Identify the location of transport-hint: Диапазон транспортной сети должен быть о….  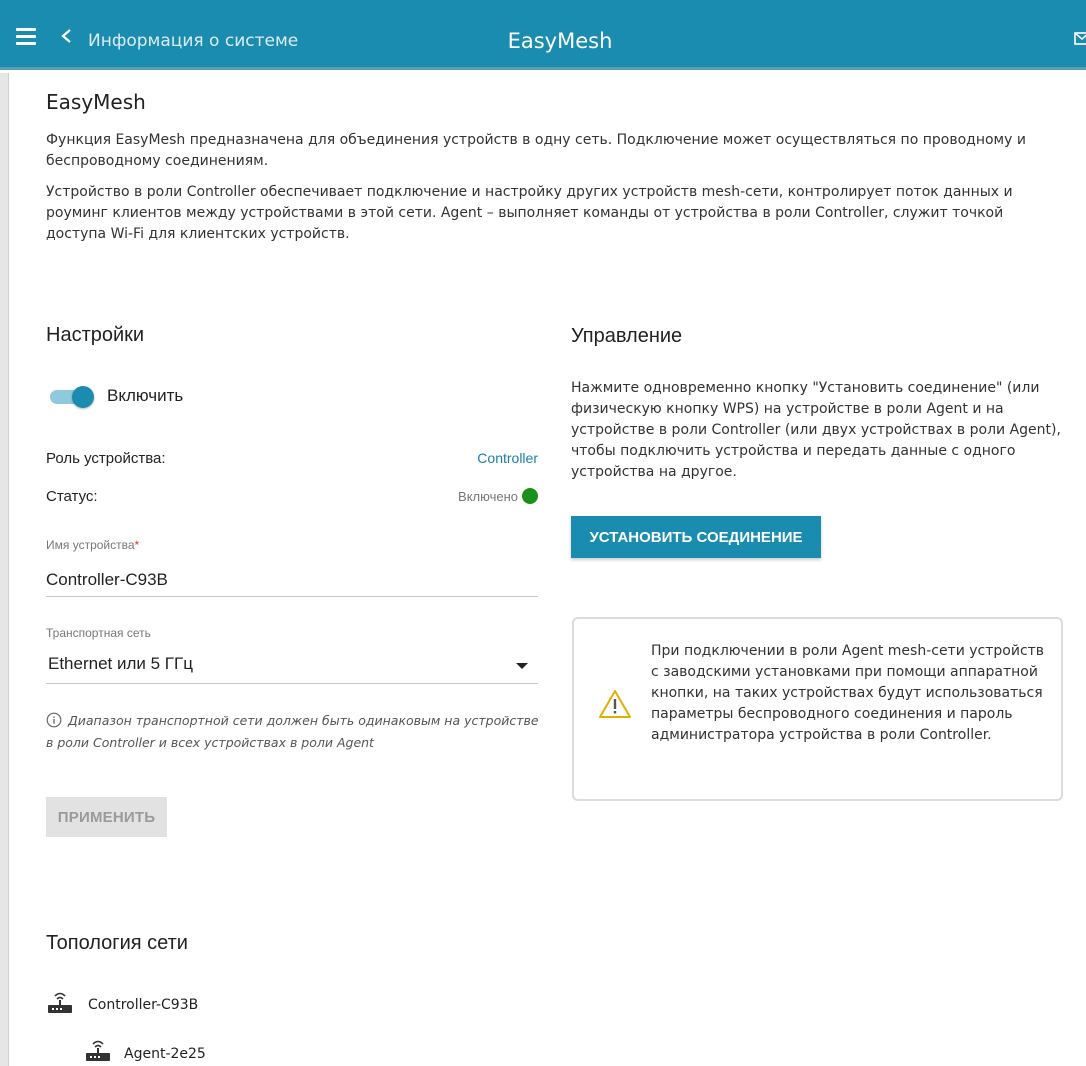
(292, 731).